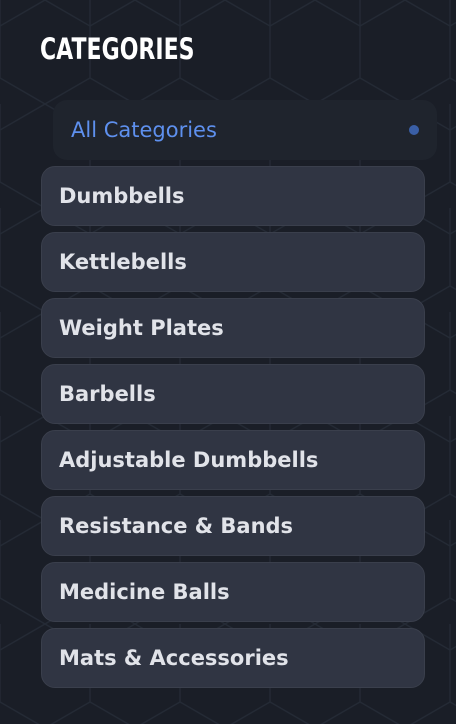  What do you see at coordinates (233, 394) in the screenshot?
I see `category-item-barbells: Barbells` at bounding box center [233, 394].